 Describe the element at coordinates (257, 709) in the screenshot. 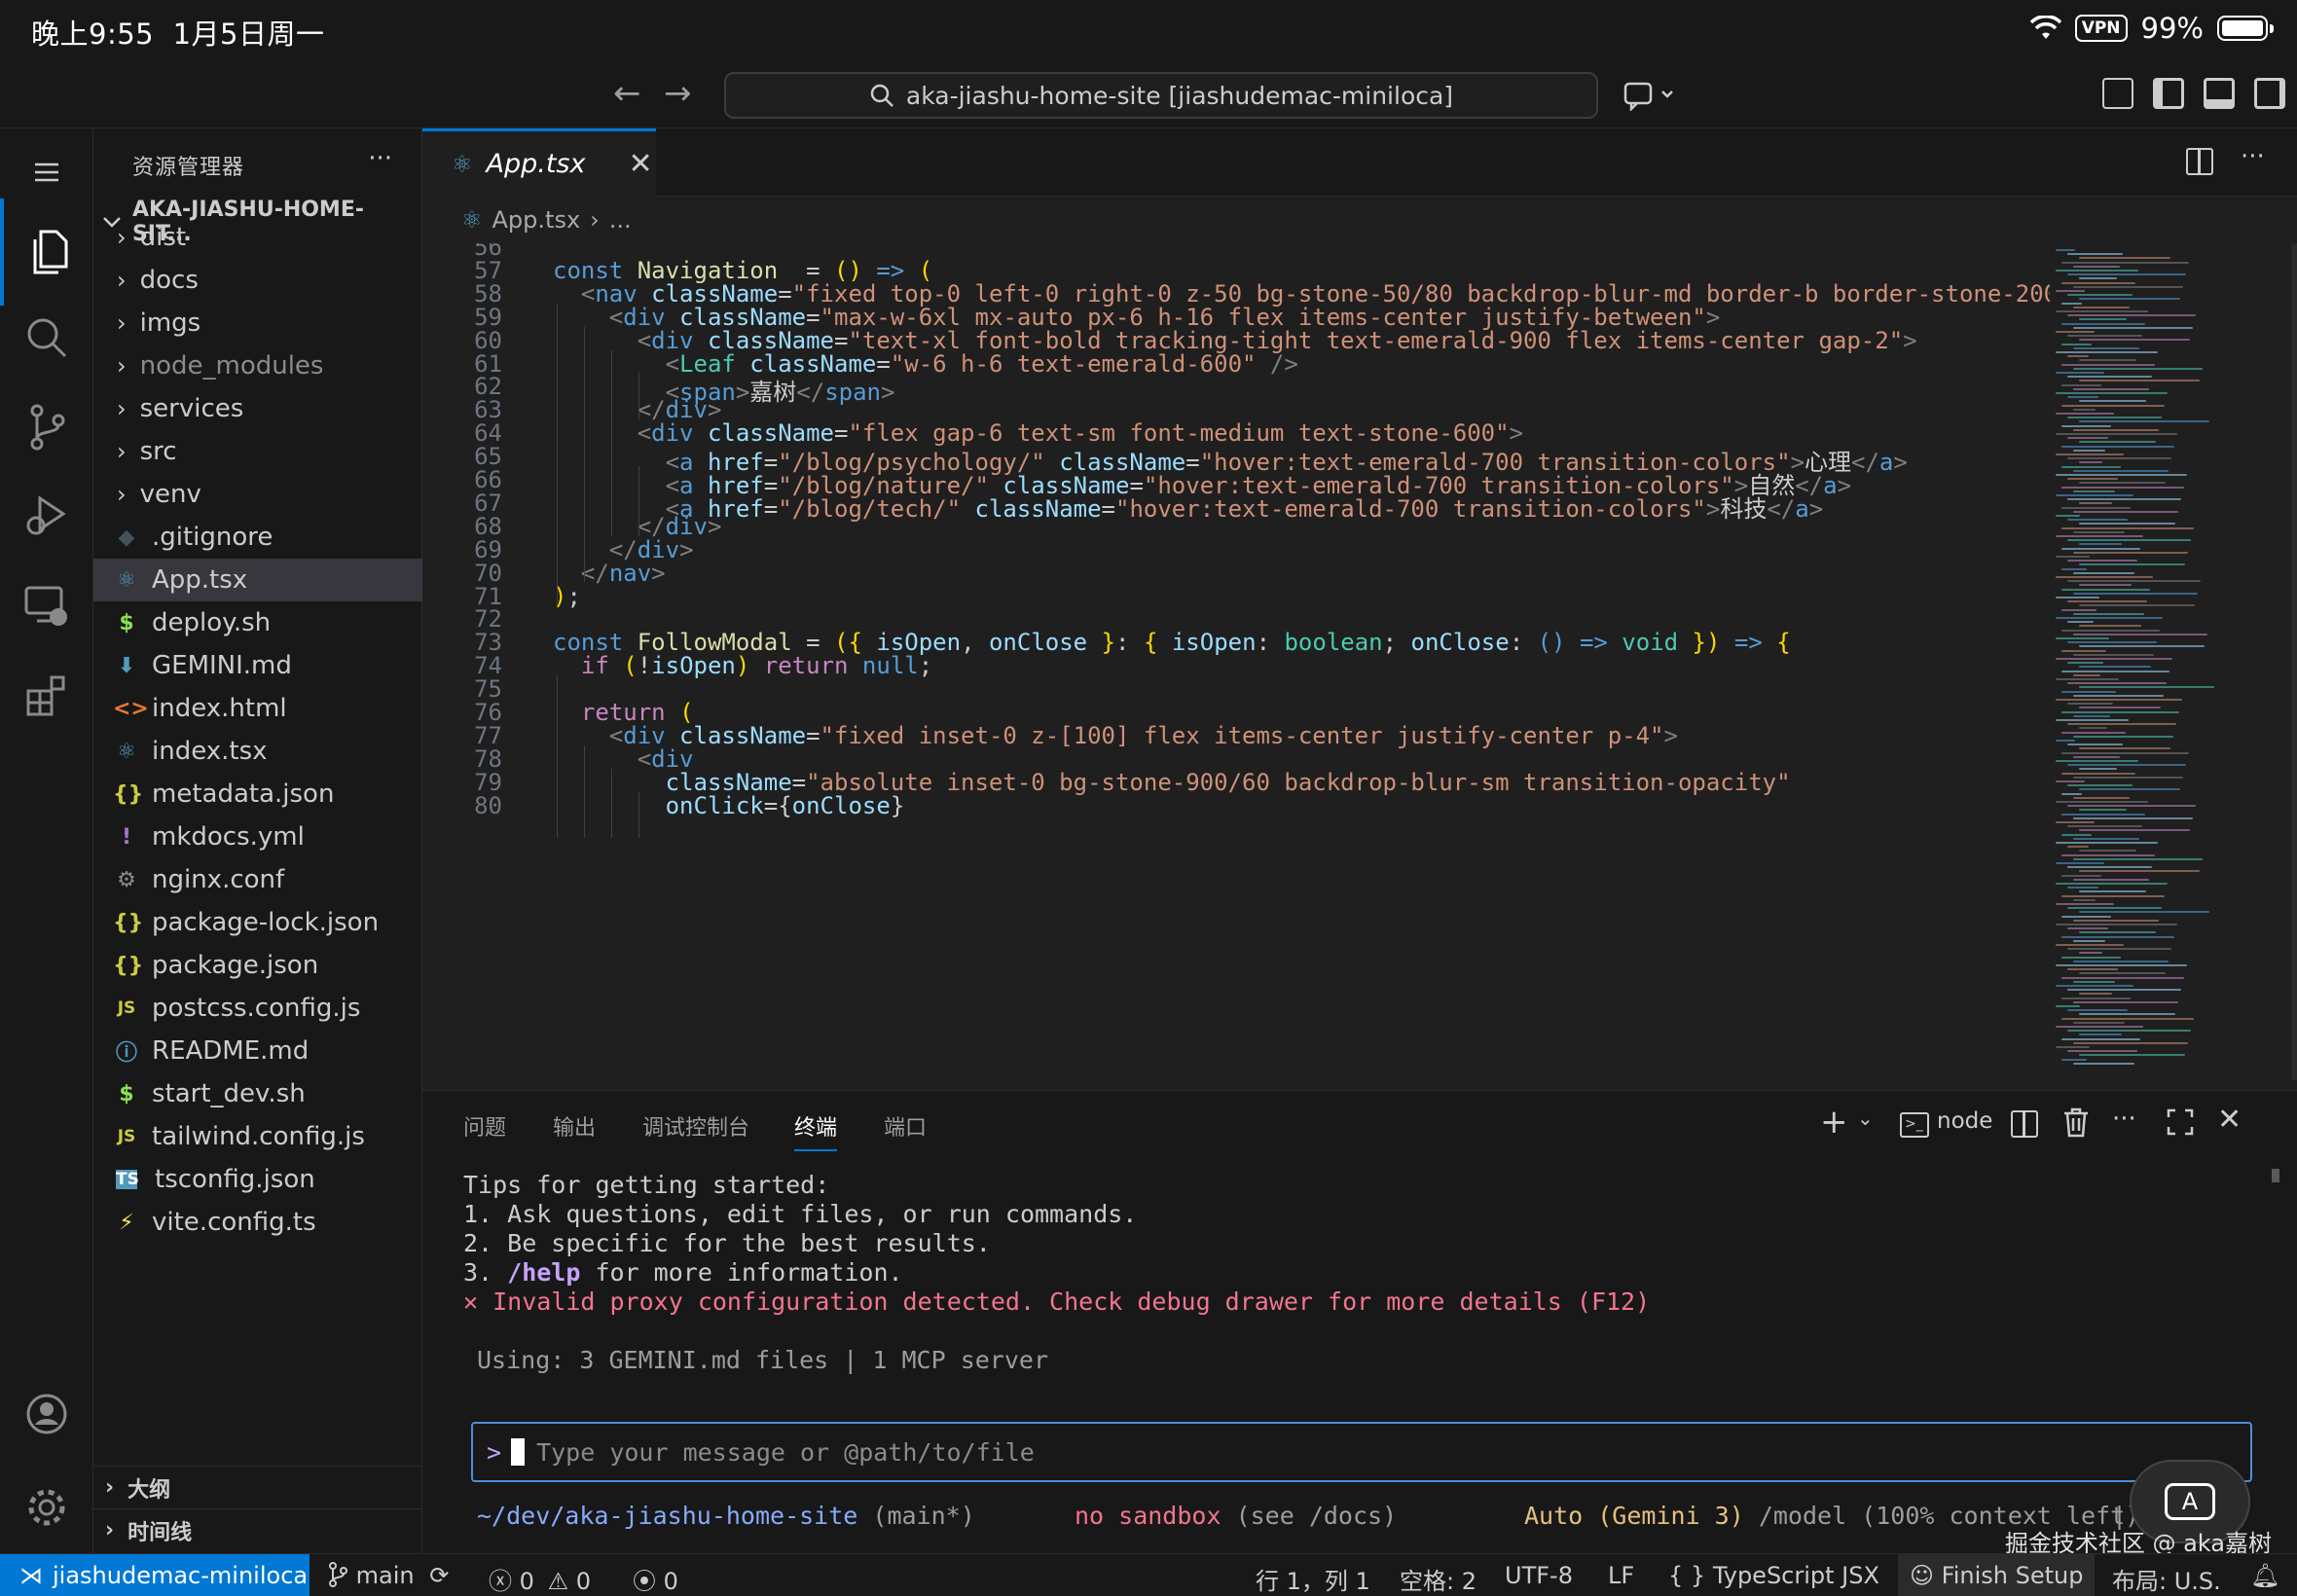

I see `file-item: <> index.html` at that location.